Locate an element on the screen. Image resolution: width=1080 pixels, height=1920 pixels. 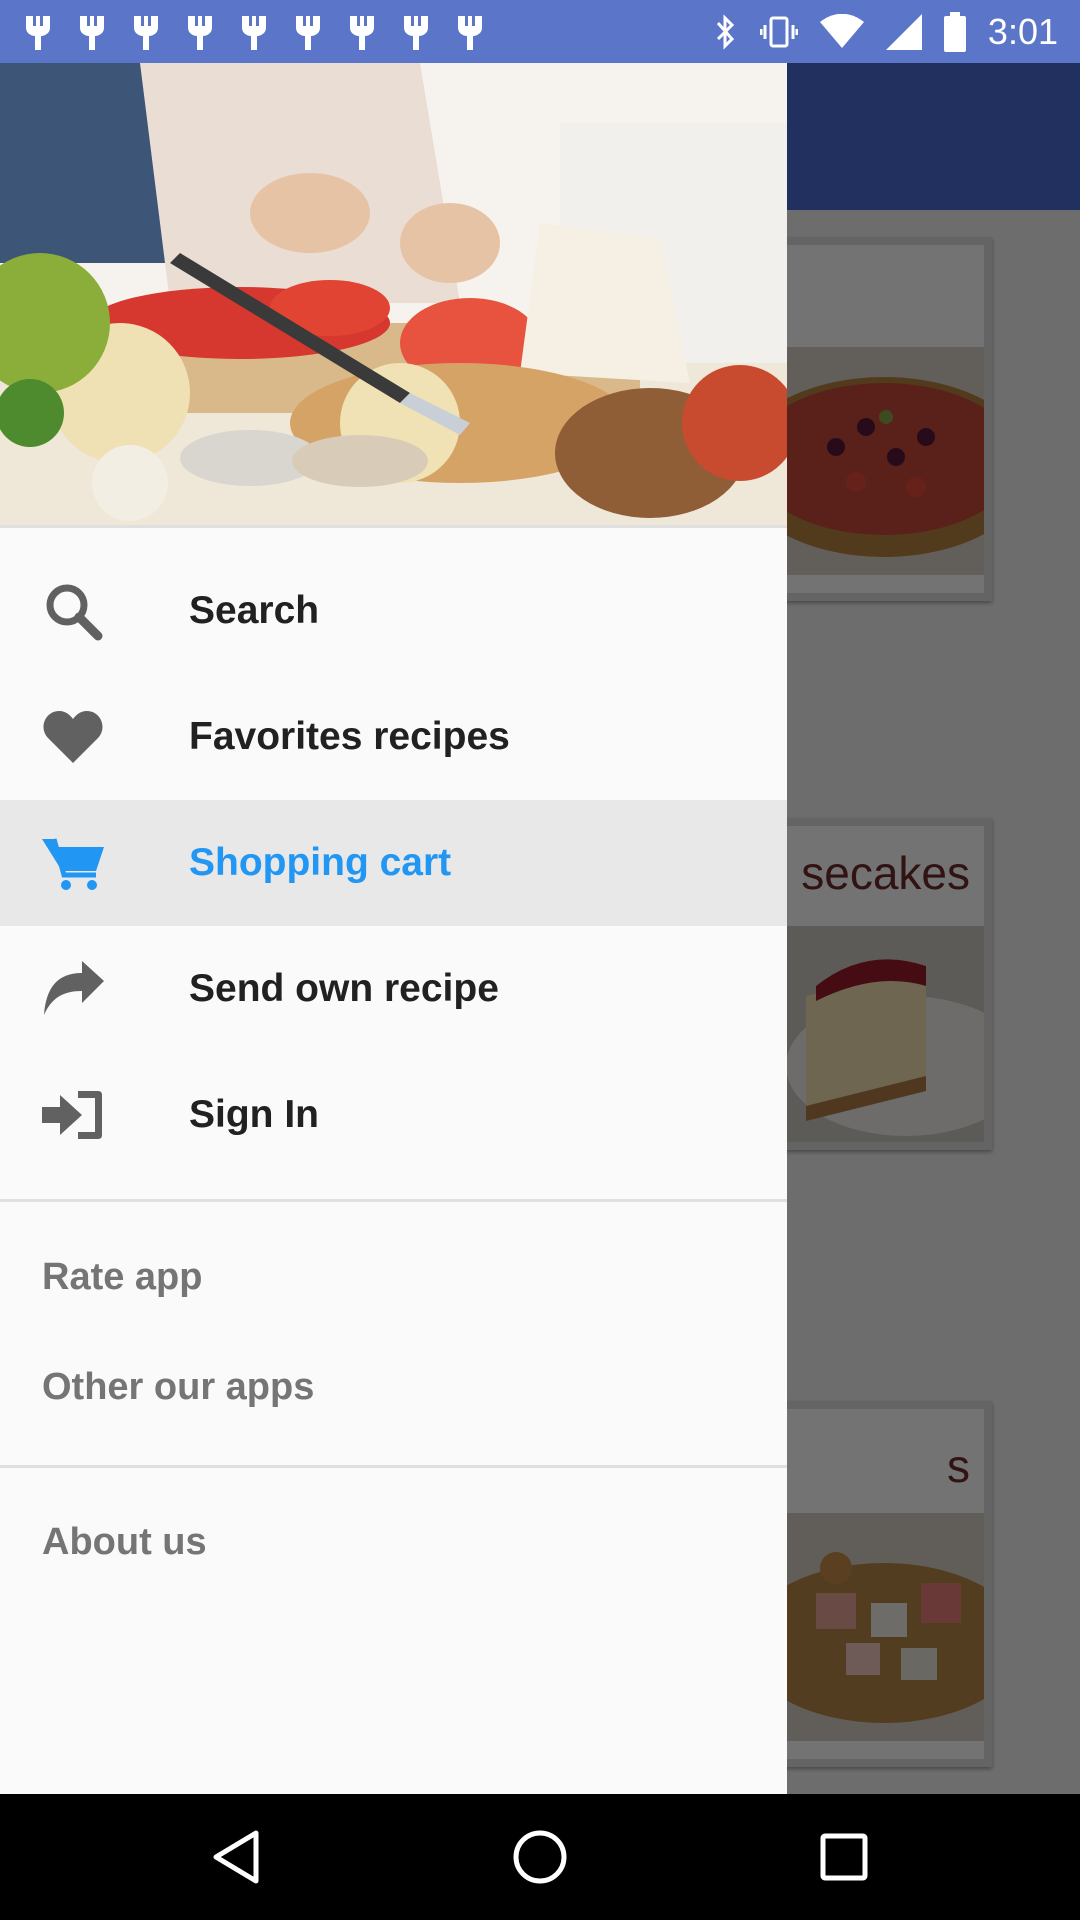
recents-button is located at coordinates (844, 1857).